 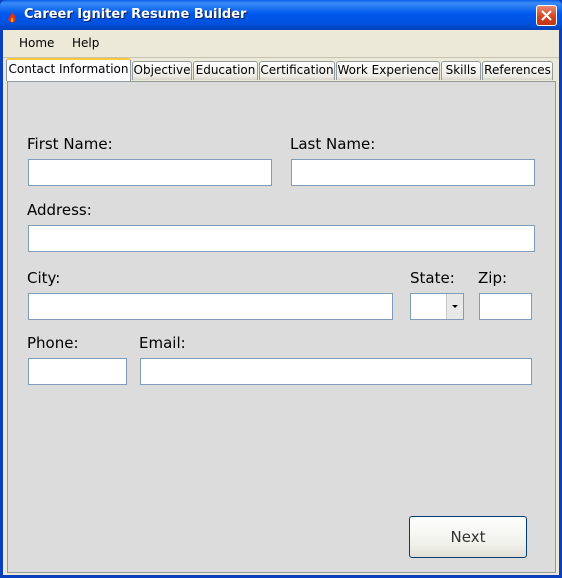 What do you see at coordinates (225, 70) in the screenshot?
I see `tab-education: Education` at bounding box center [225, 70].